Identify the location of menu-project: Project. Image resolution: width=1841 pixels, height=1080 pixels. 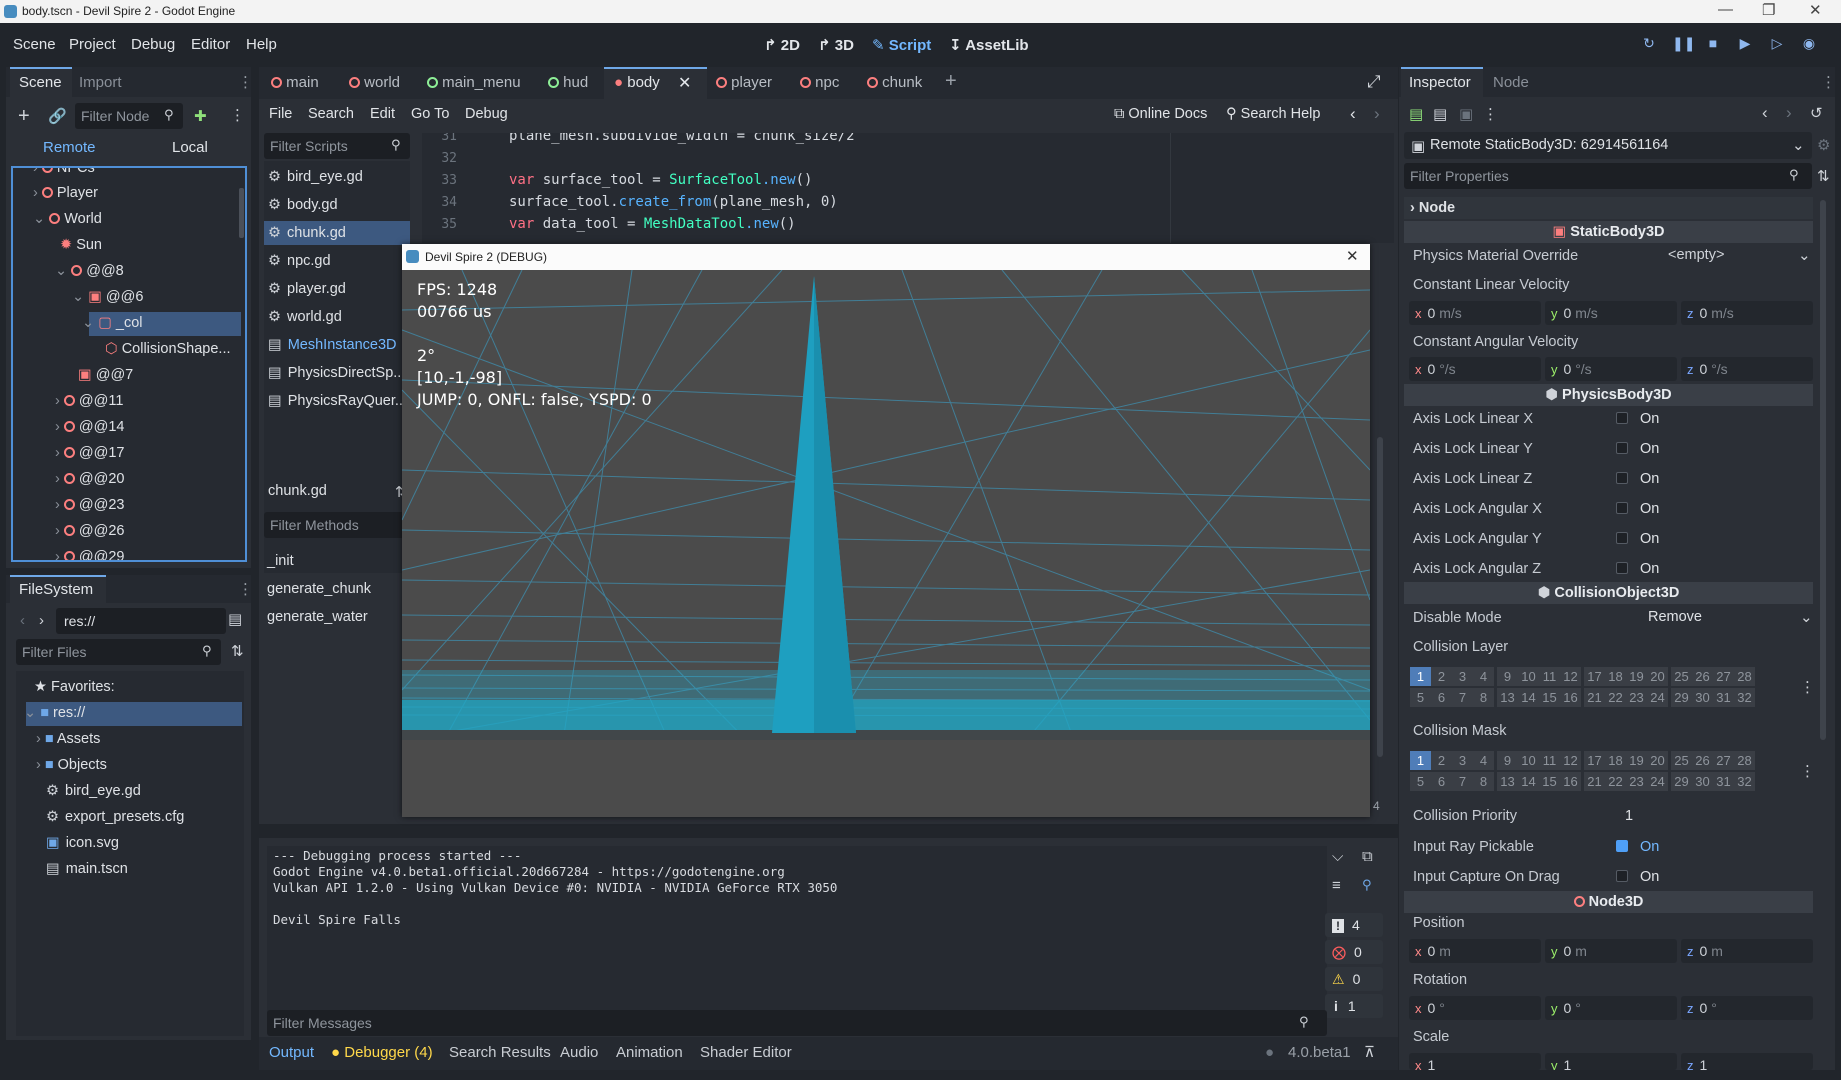
(92, 44).